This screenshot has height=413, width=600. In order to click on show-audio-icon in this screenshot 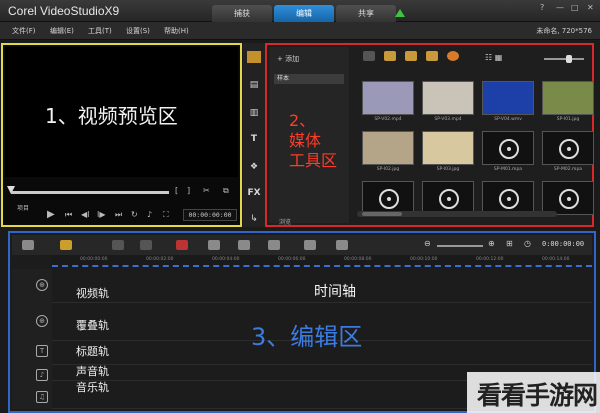, I will do `click(432, 56)`.